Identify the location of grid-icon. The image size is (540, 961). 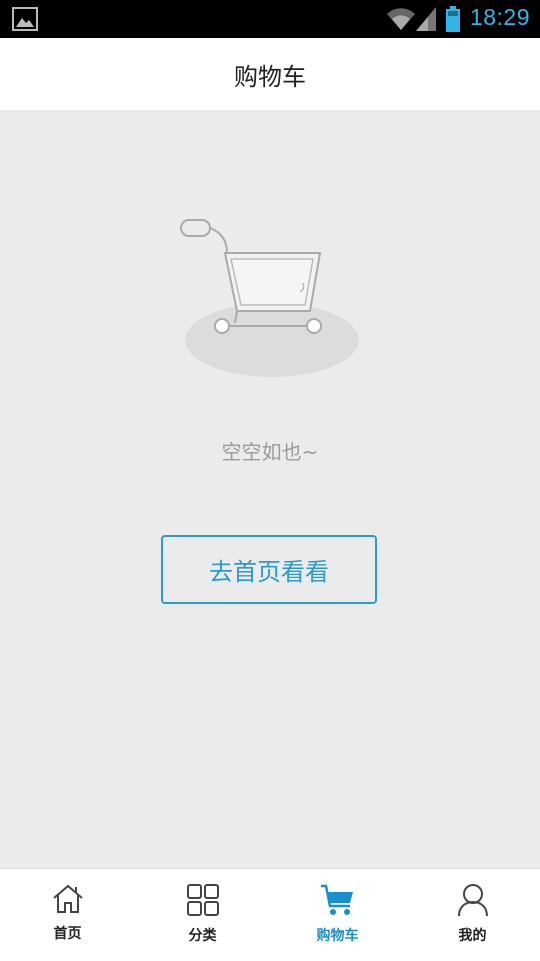
(202, 900).